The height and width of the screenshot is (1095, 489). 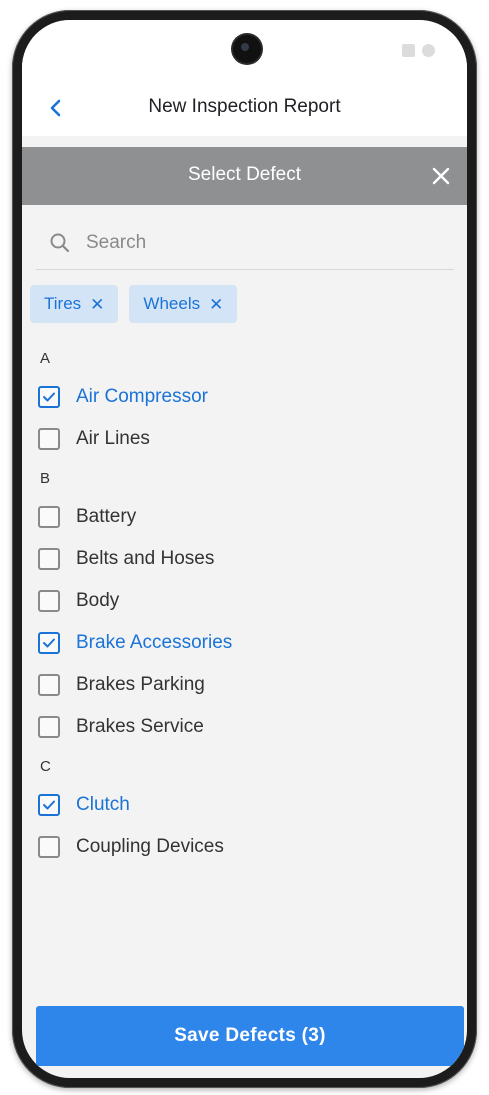 What do you see at coordinates (113, 438) in the screenshot?
I see `item-label: Air Lines` at bounding box center [113, 438].